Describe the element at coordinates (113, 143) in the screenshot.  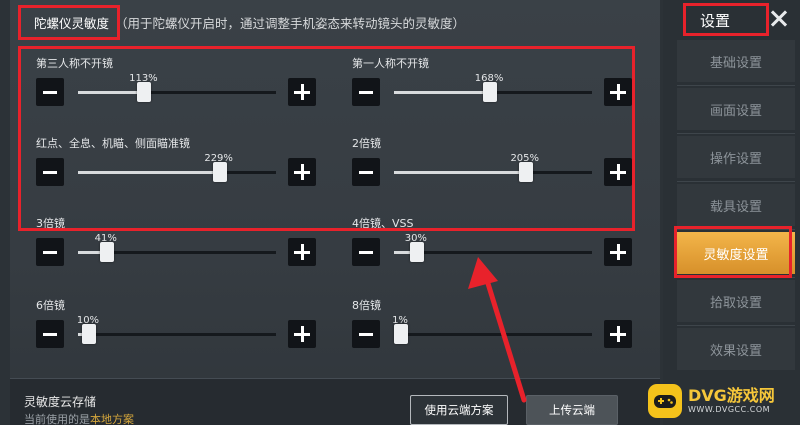
I see `slider-label: 红点、全息、机瞄、侧面瞄准镜` at that location.